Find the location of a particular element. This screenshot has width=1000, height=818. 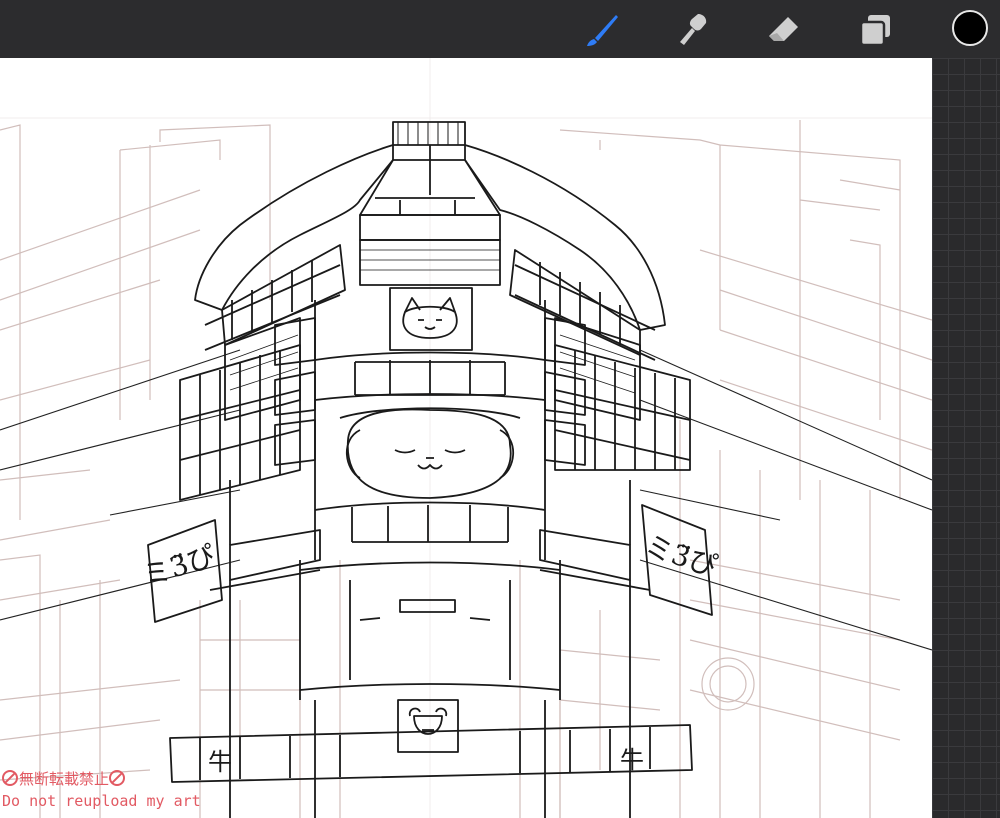

layers-icon is located at coordinates (874, 31).